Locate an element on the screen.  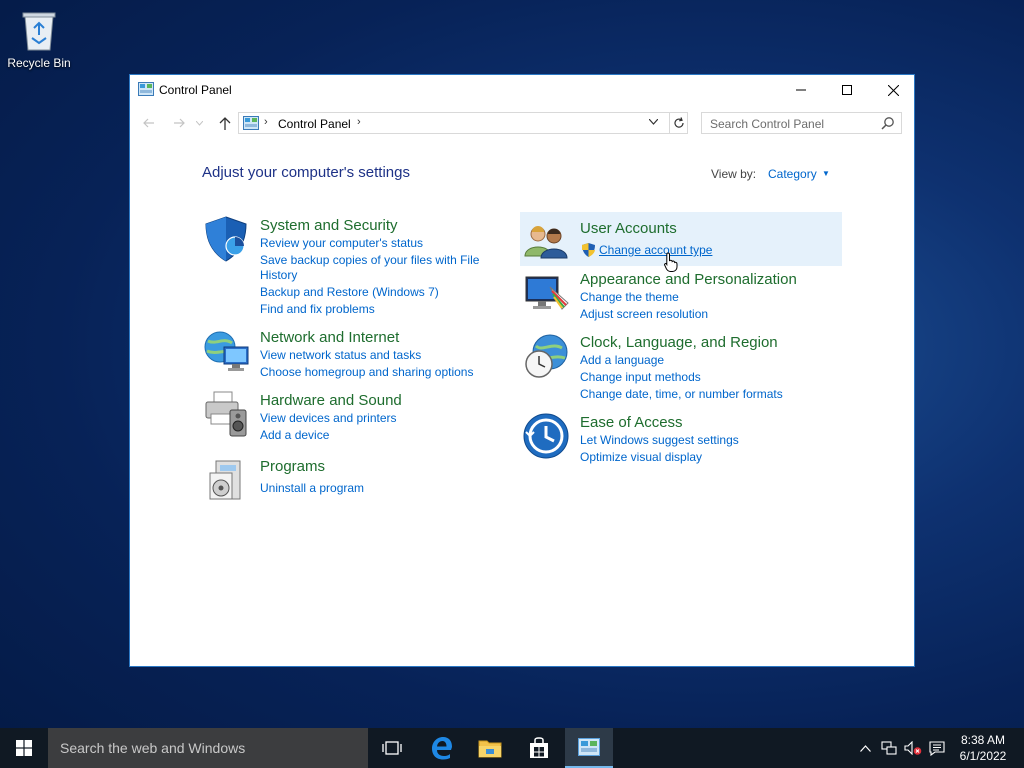
minimize-button is located at coordinates (801, 90).